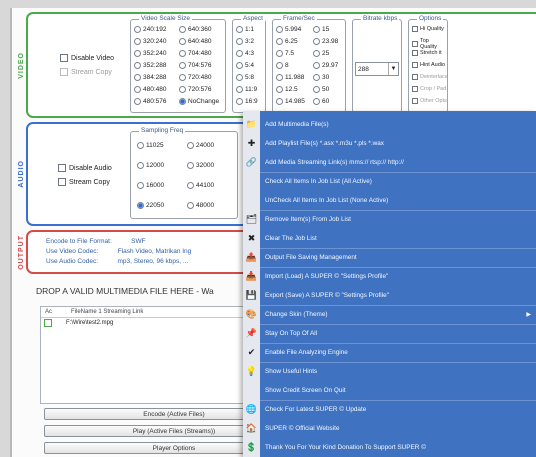 This screenshot has height=457, width=536. I want to click on header-active: Ac, so click(51, 312).